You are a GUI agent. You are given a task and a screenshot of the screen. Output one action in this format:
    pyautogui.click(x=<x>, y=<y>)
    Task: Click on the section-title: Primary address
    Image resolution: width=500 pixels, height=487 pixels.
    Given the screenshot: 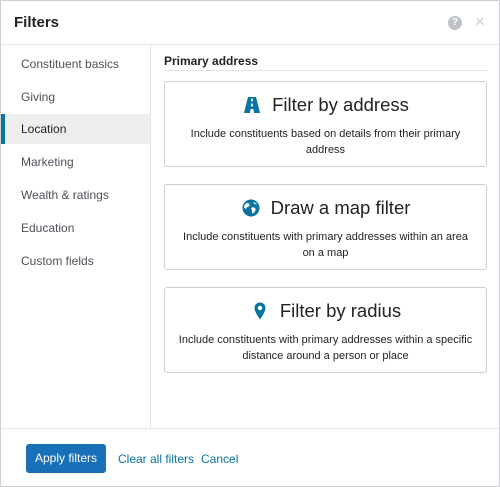 What is the action you would take?
    pyautogui.click(x=211, y=61)
    